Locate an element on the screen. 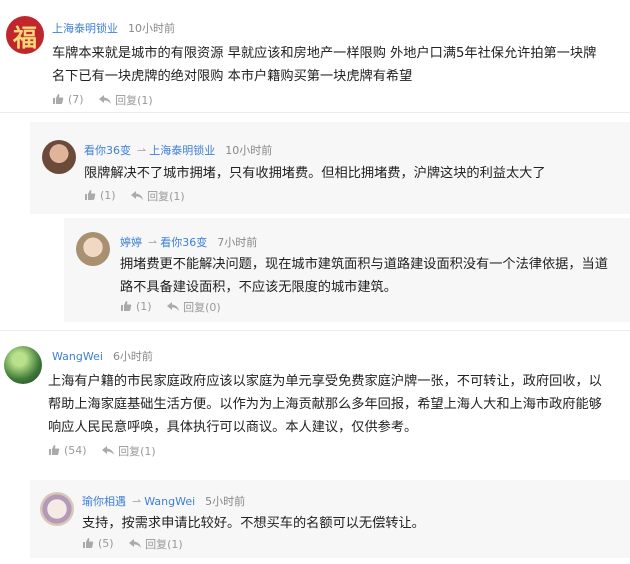 Image resolution: width=630 pixels, height=564 pixels. divider is located at coordinates (315, 112).